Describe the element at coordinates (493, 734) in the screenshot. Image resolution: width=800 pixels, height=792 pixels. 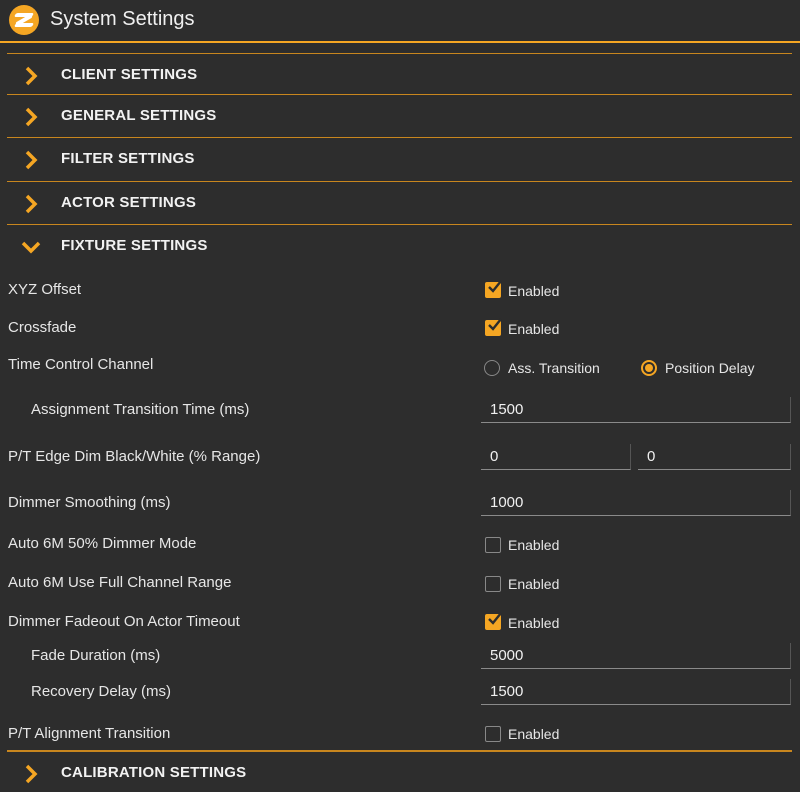
I see `pt-alignment-transition-checkbox` at that location.